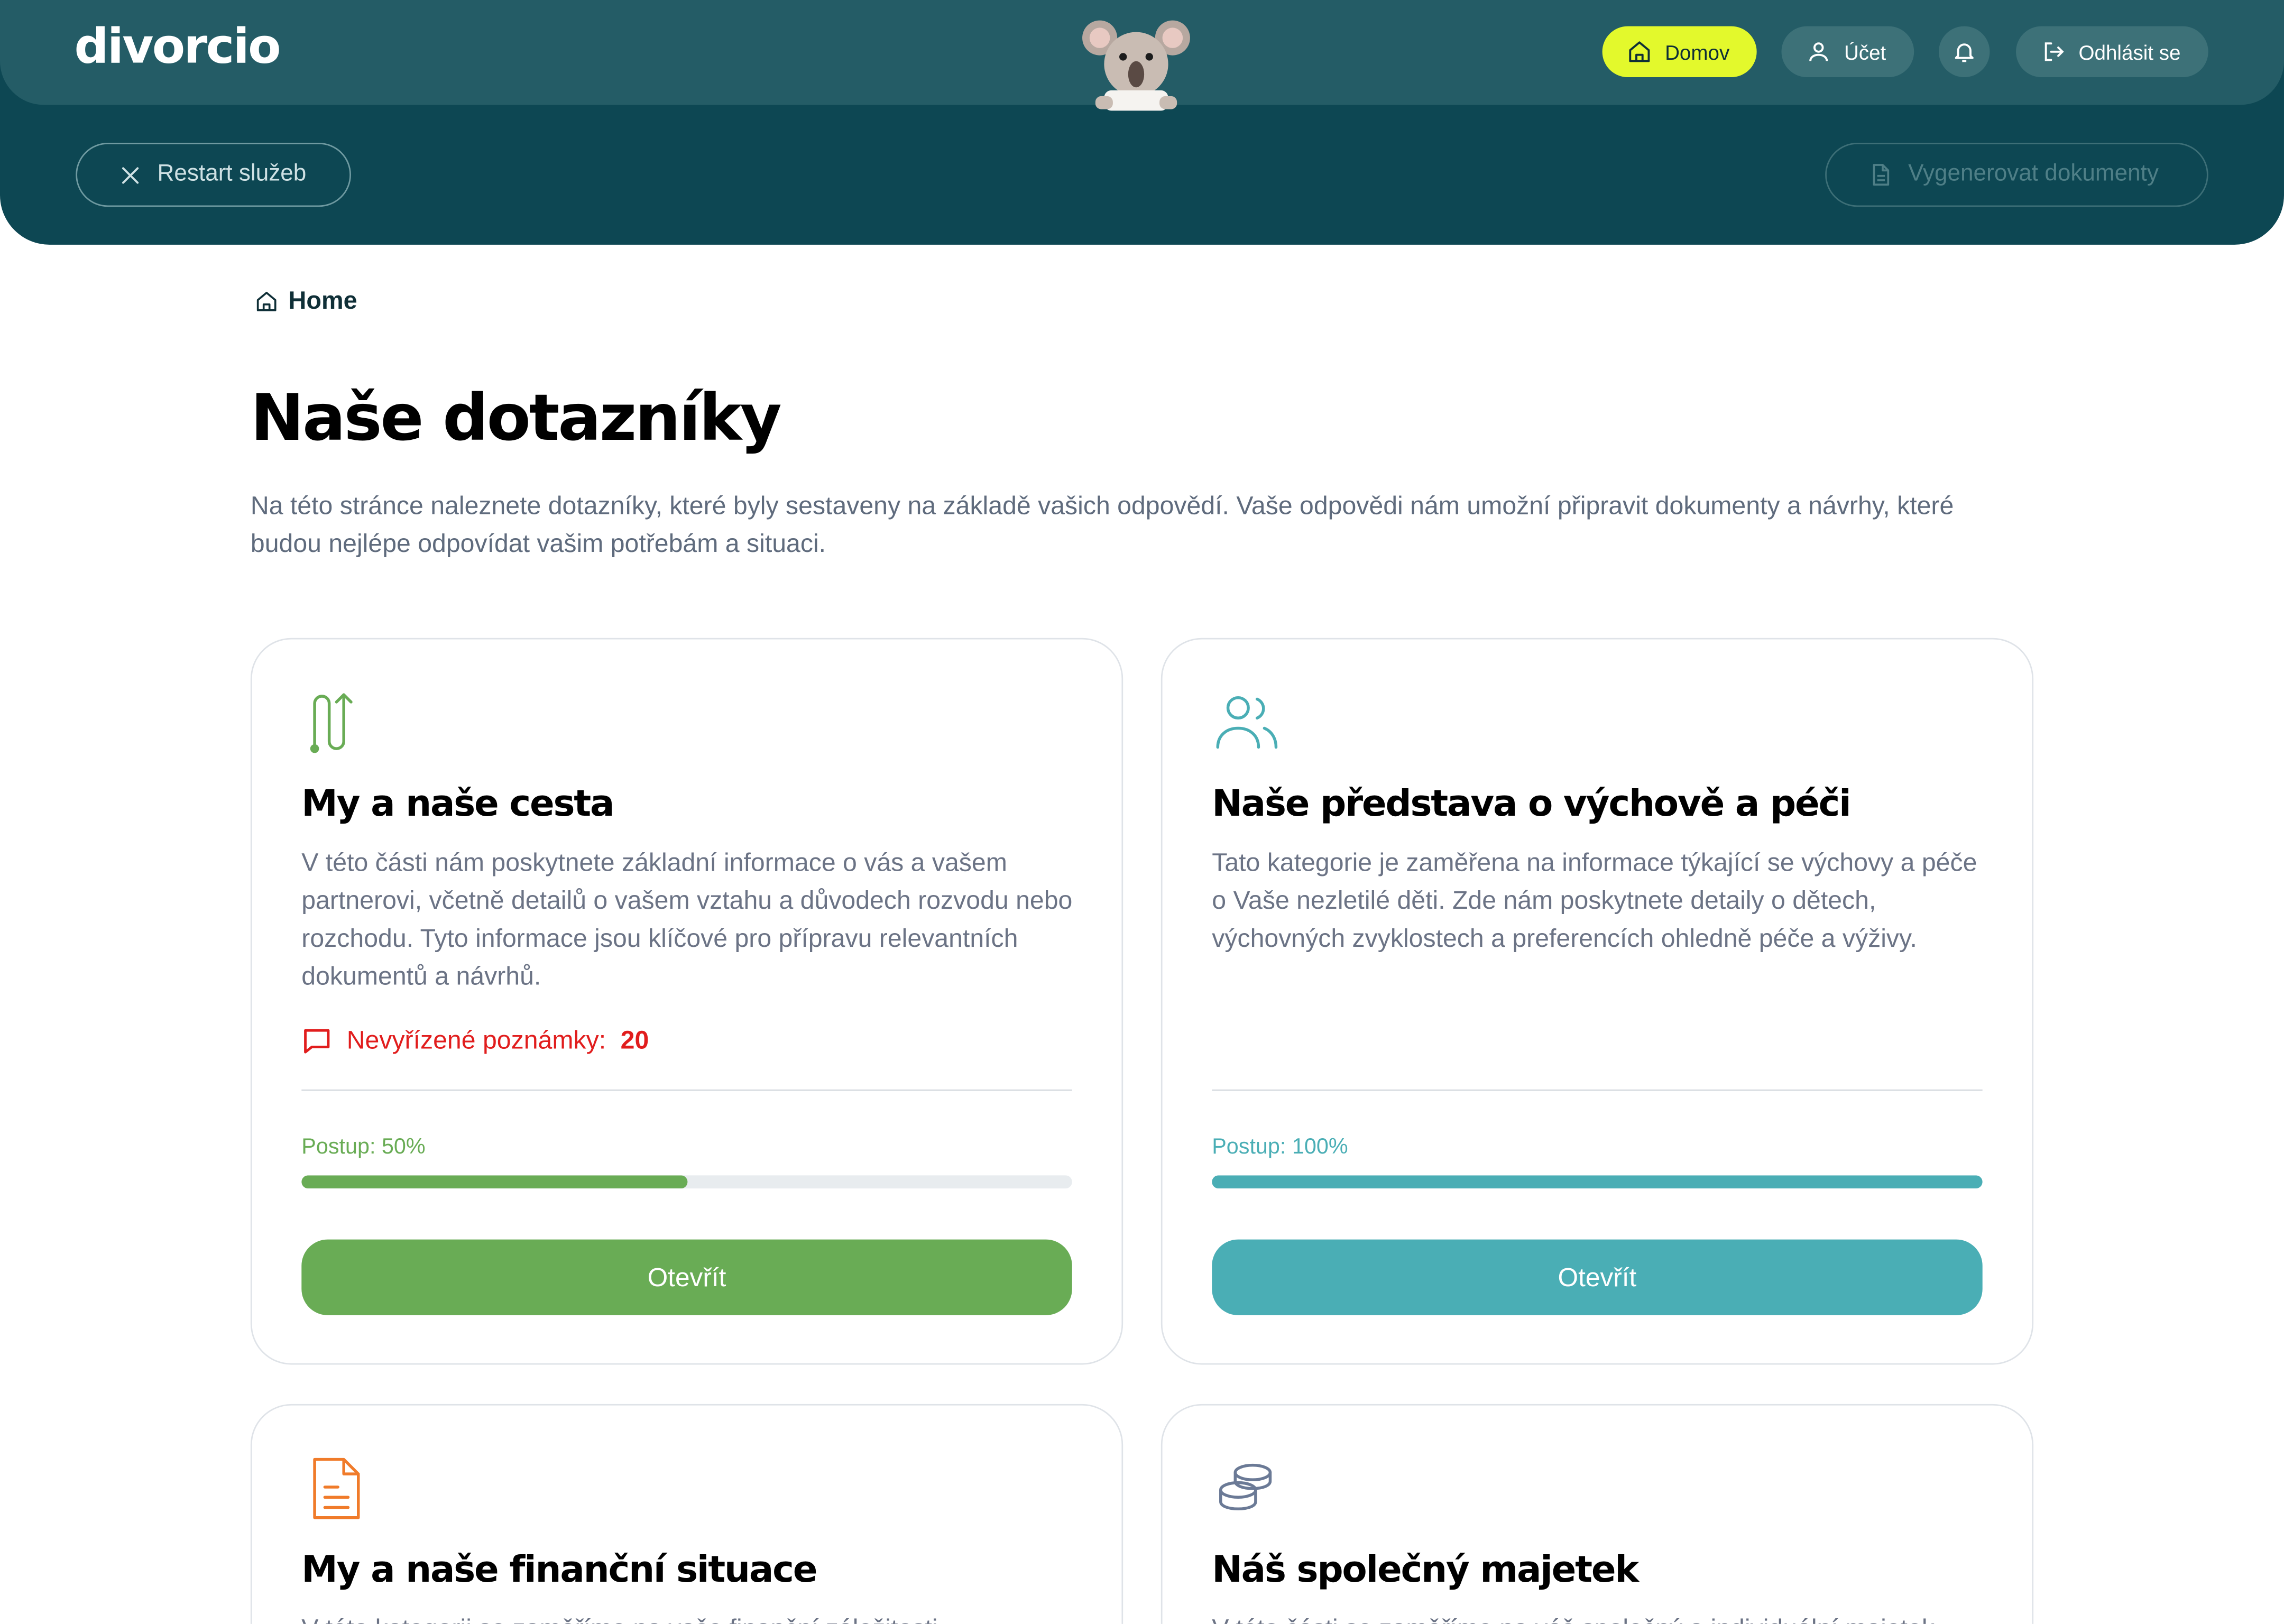 This screenshot has width=2284, height=1624. I want to click on nav-account-button: Účet, so click(1847, 52).